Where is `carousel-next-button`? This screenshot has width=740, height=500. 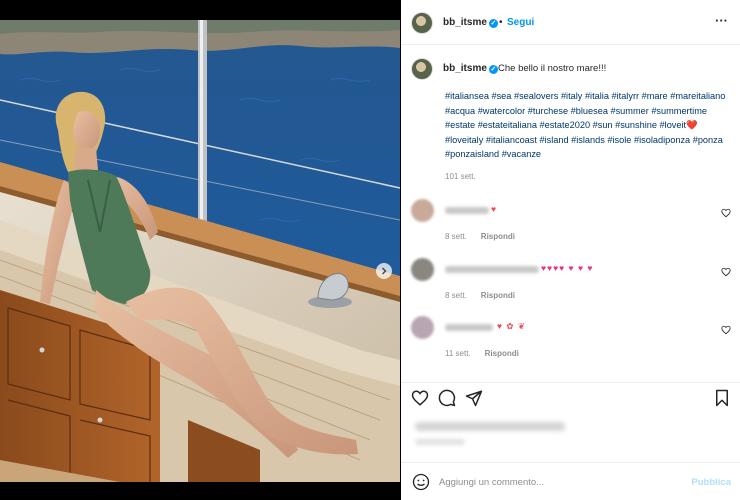 carousel-next-button is located at coordinates (384, 271).